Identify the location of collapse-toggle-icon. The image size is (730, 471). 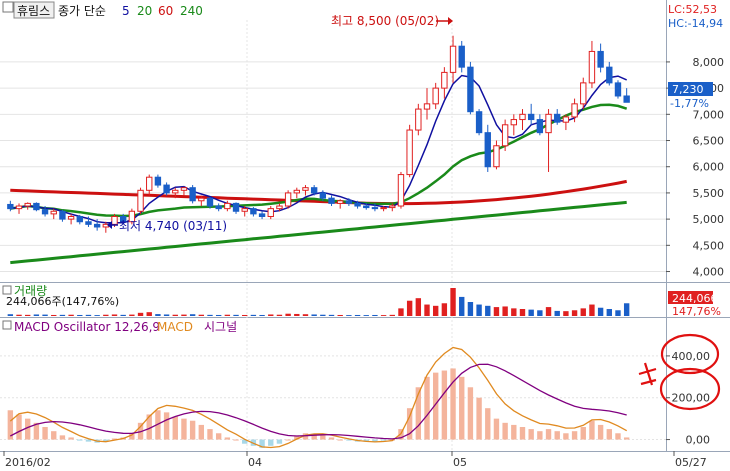
(8, 7).